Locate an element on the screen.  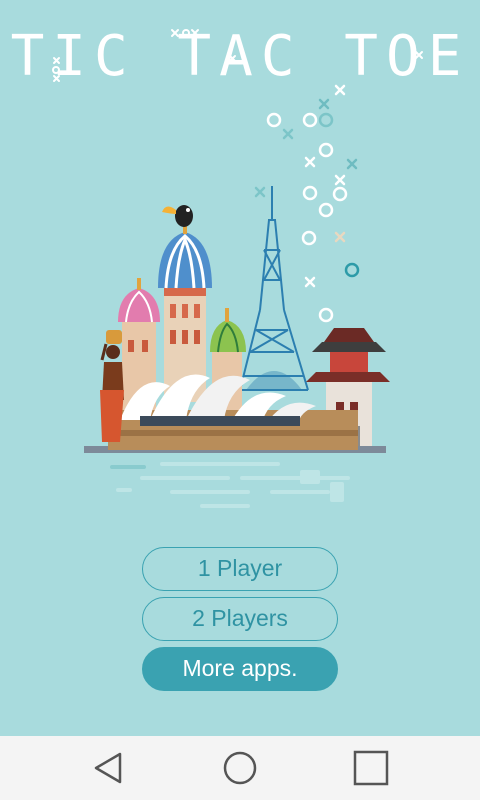
two-players-button: 2 Players is located at coordinates (240, 619).